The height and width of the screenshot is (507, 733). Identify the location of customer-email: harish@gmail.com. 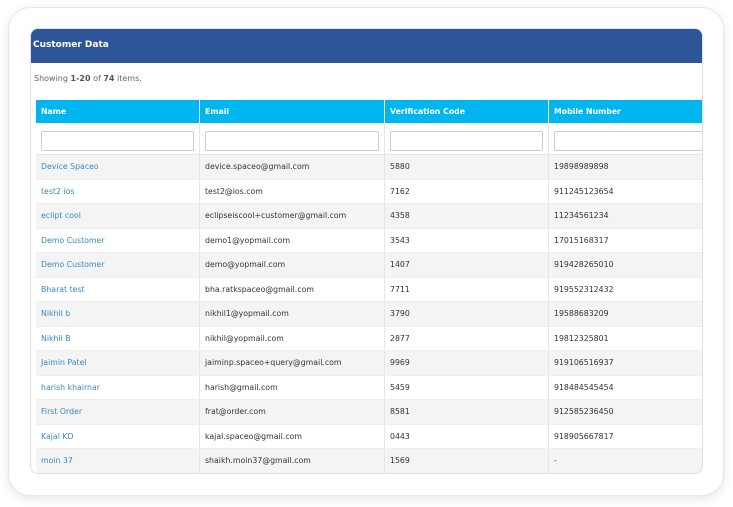
(292, 387).